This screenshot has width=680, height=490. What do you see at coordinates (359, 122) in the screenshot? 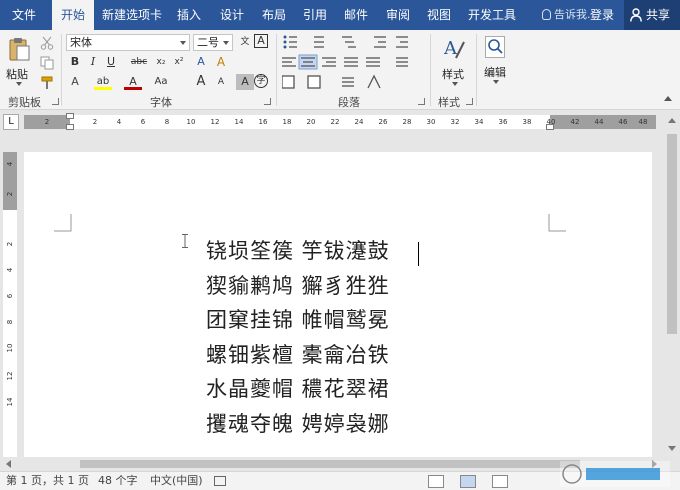
I see `ruler-number: 24` at bounding box center [359, 122].